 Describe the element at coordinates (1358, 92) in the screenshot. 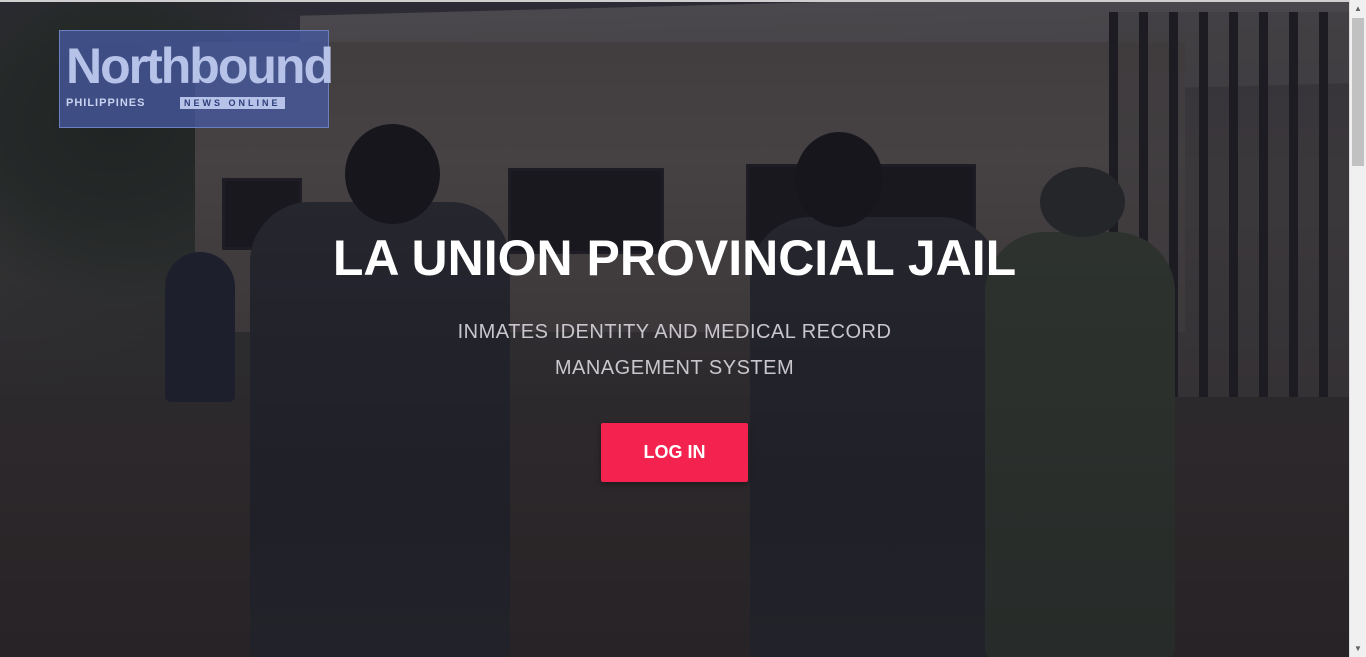

I see `scroll-thumb` at that location.